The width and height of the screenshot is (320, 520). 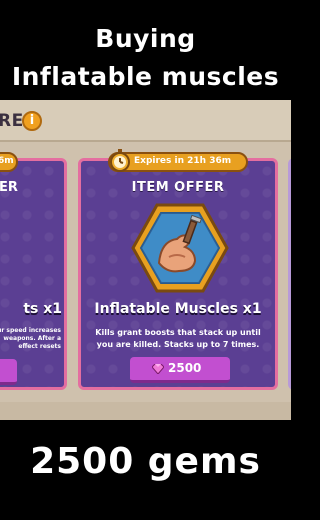 What do you see at coordinates (42, 309) in the screenshot?
I see `left-card-item-name: ts x1` at bounding box center [42, 309].